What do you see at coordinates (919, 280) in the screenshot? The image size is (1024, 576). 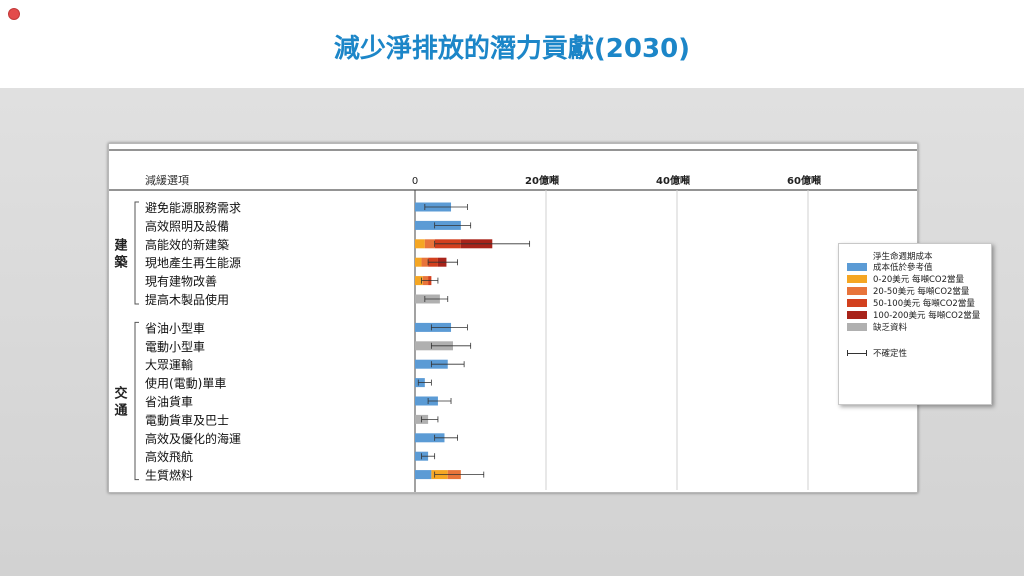 I see `legend-label: 0-20美元 每噸CO2當量` at bounding box center [919, 280].